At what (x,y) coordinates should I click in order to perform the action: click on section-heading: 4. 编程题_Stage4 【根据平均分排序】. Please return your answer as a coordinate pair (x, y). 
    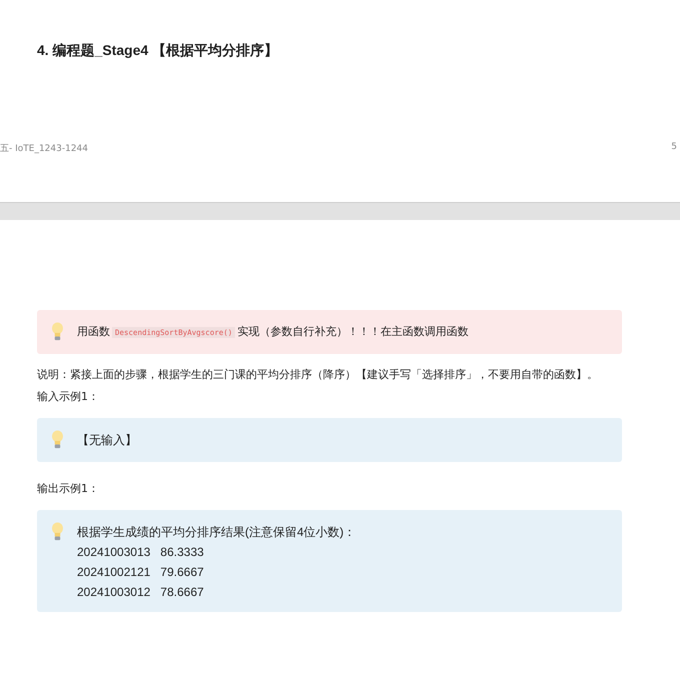
    Looking at the image, I should click on (158, 50).